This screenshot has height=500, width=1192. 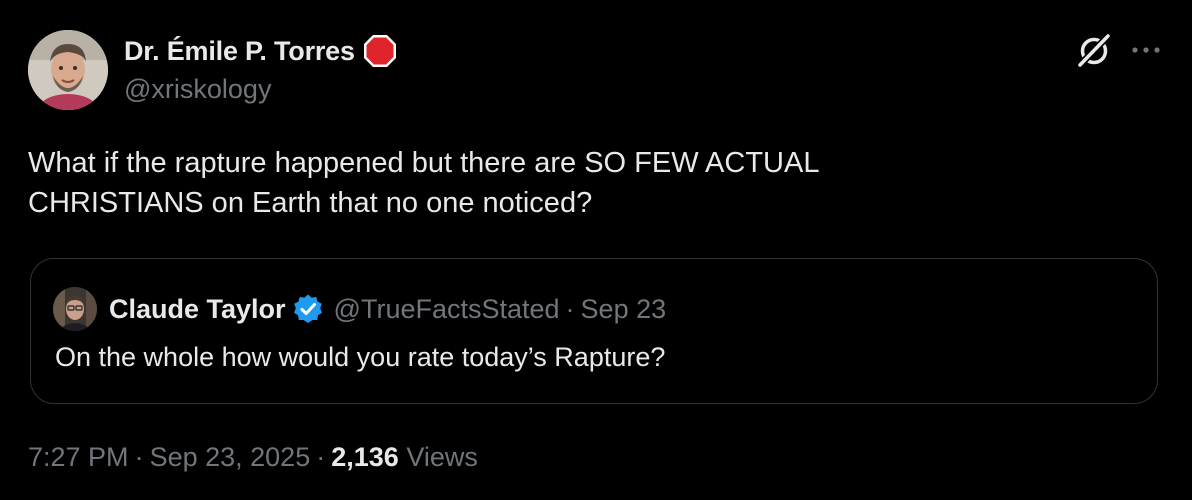 I want to click on quoted-author-name: Claude Taylor, so click(x=197, y=308).